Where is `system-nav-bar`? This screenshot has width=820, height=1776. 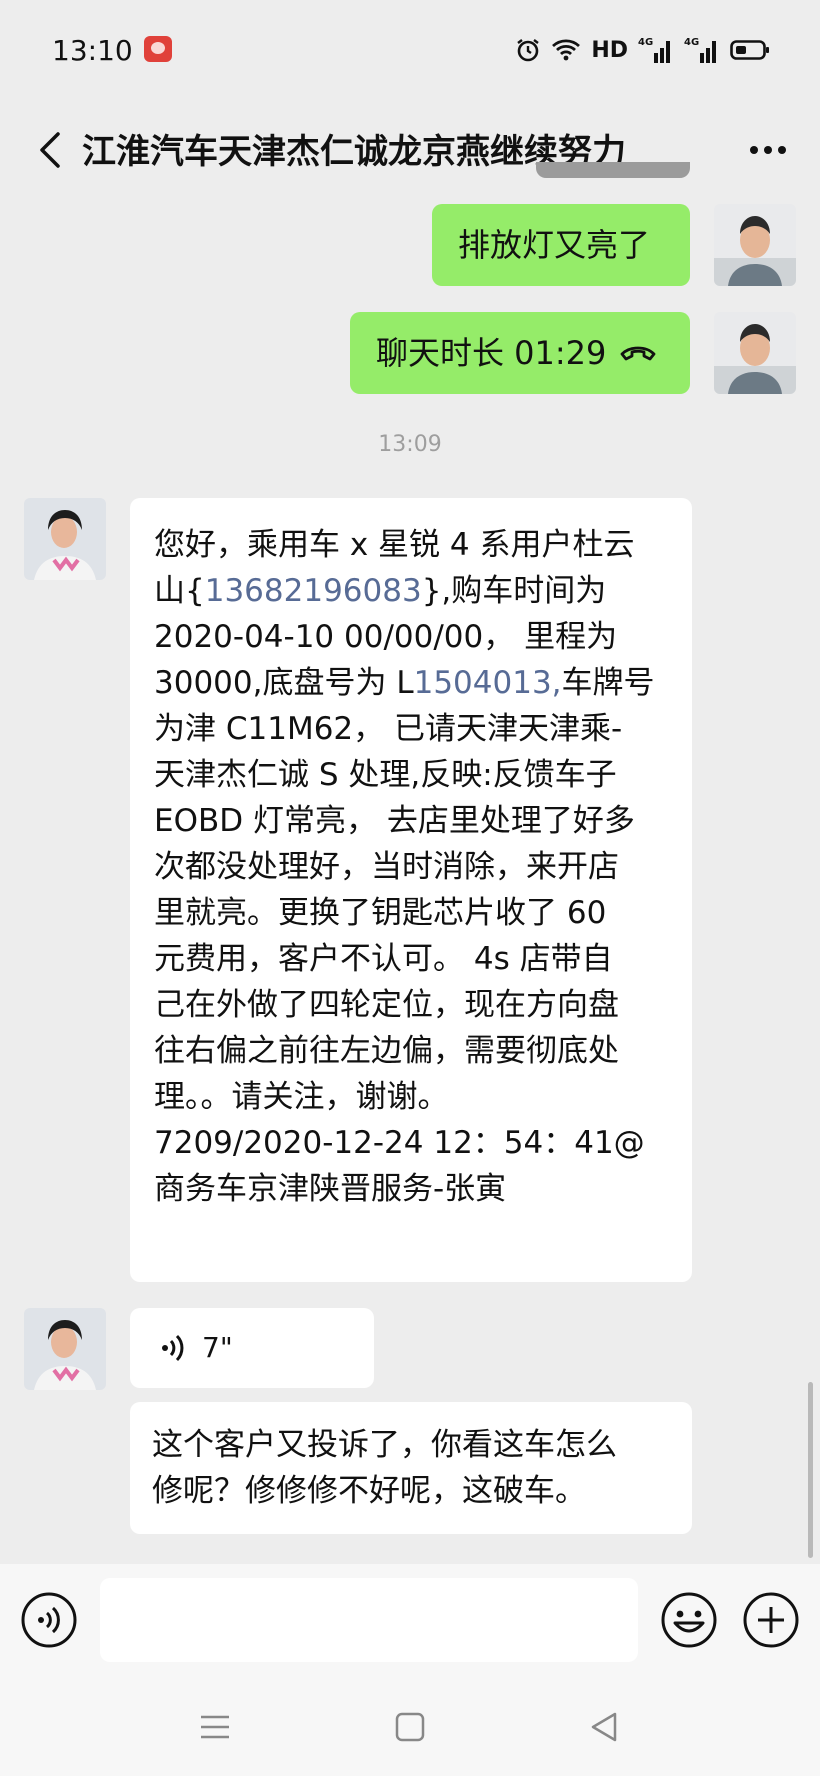
system-nav-bar is located at coordinates (410, 1726).